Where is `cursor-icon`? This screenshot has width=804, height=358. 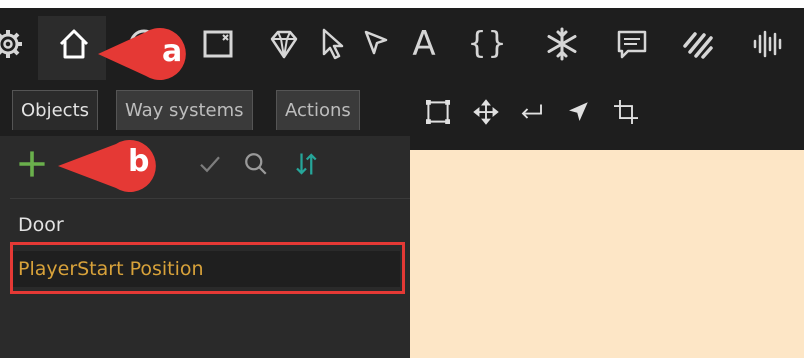 cursor-icon is located at coordinates (332, 44).